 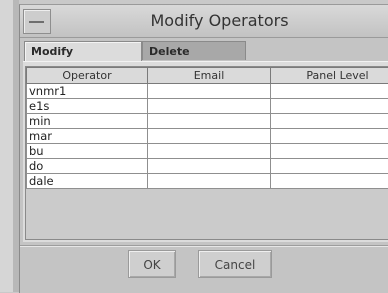 What do you see at coordinates (87, 166) in the screenshot?
I see `operator-cell: do` at bounding box center [87, 166].